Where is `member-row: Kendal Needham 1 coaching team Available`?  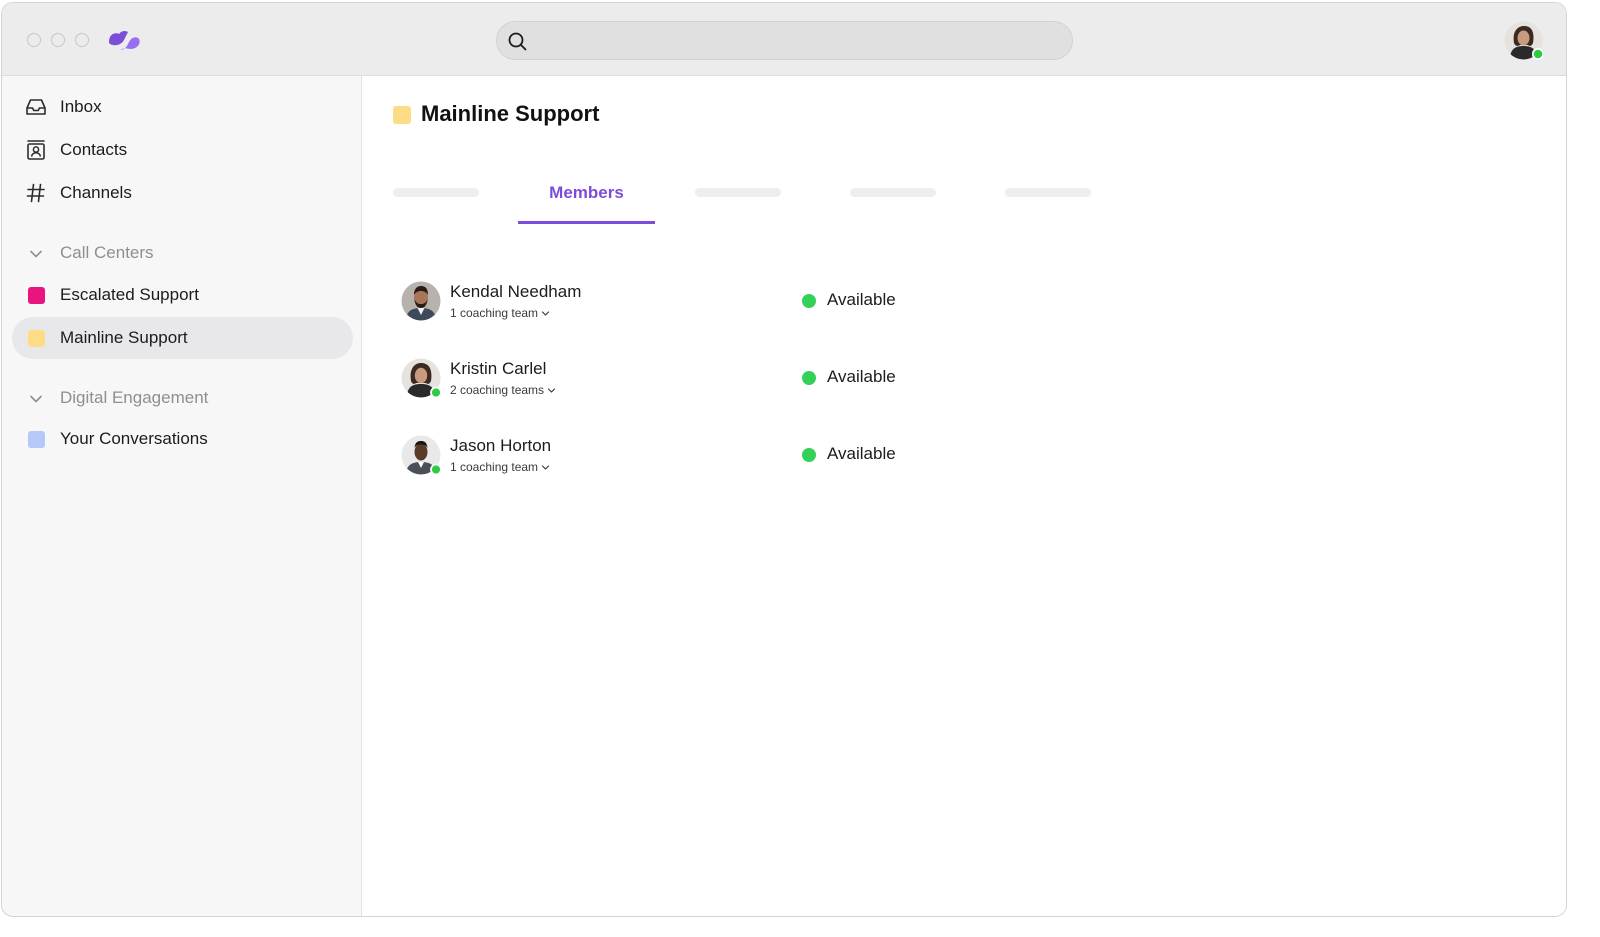
member-row: Kendal Needham 1 coaching team Available is located at coordinates (681, 308).